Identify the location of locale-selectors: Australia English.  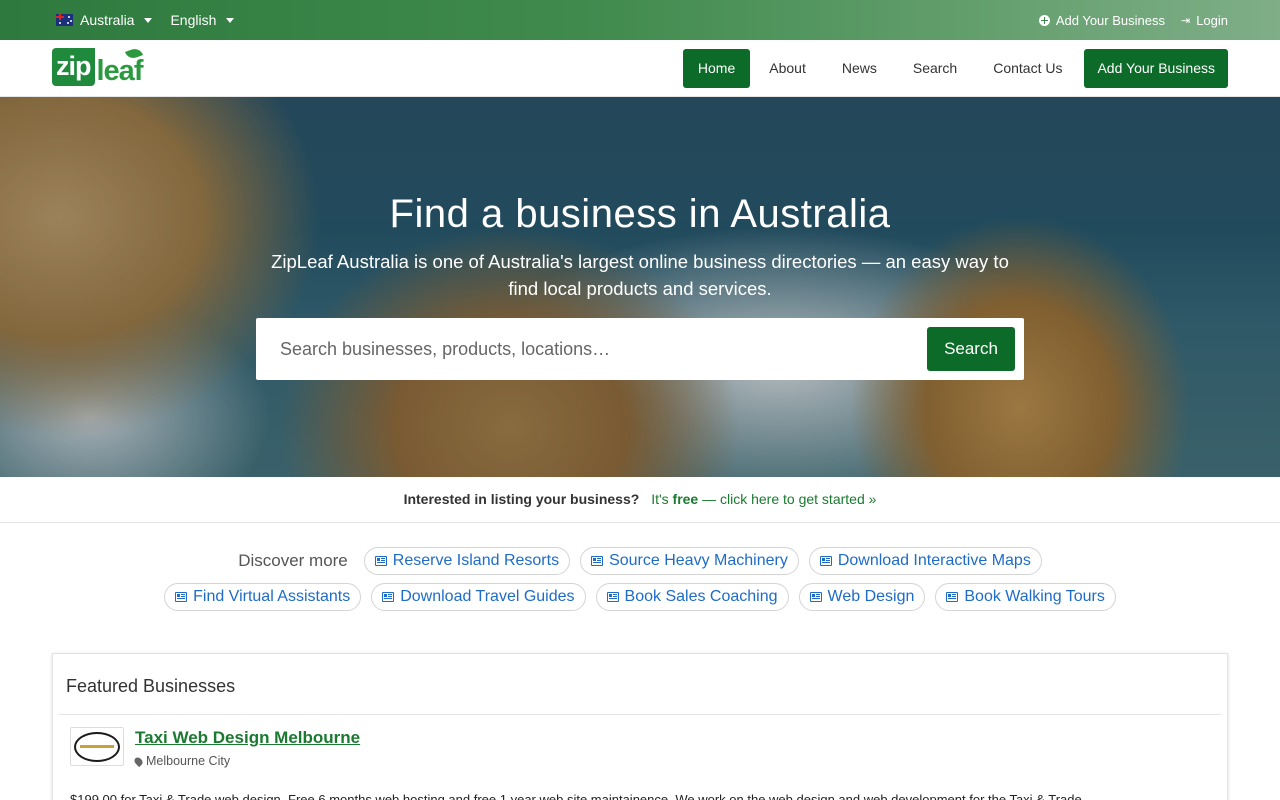
(145, 20).